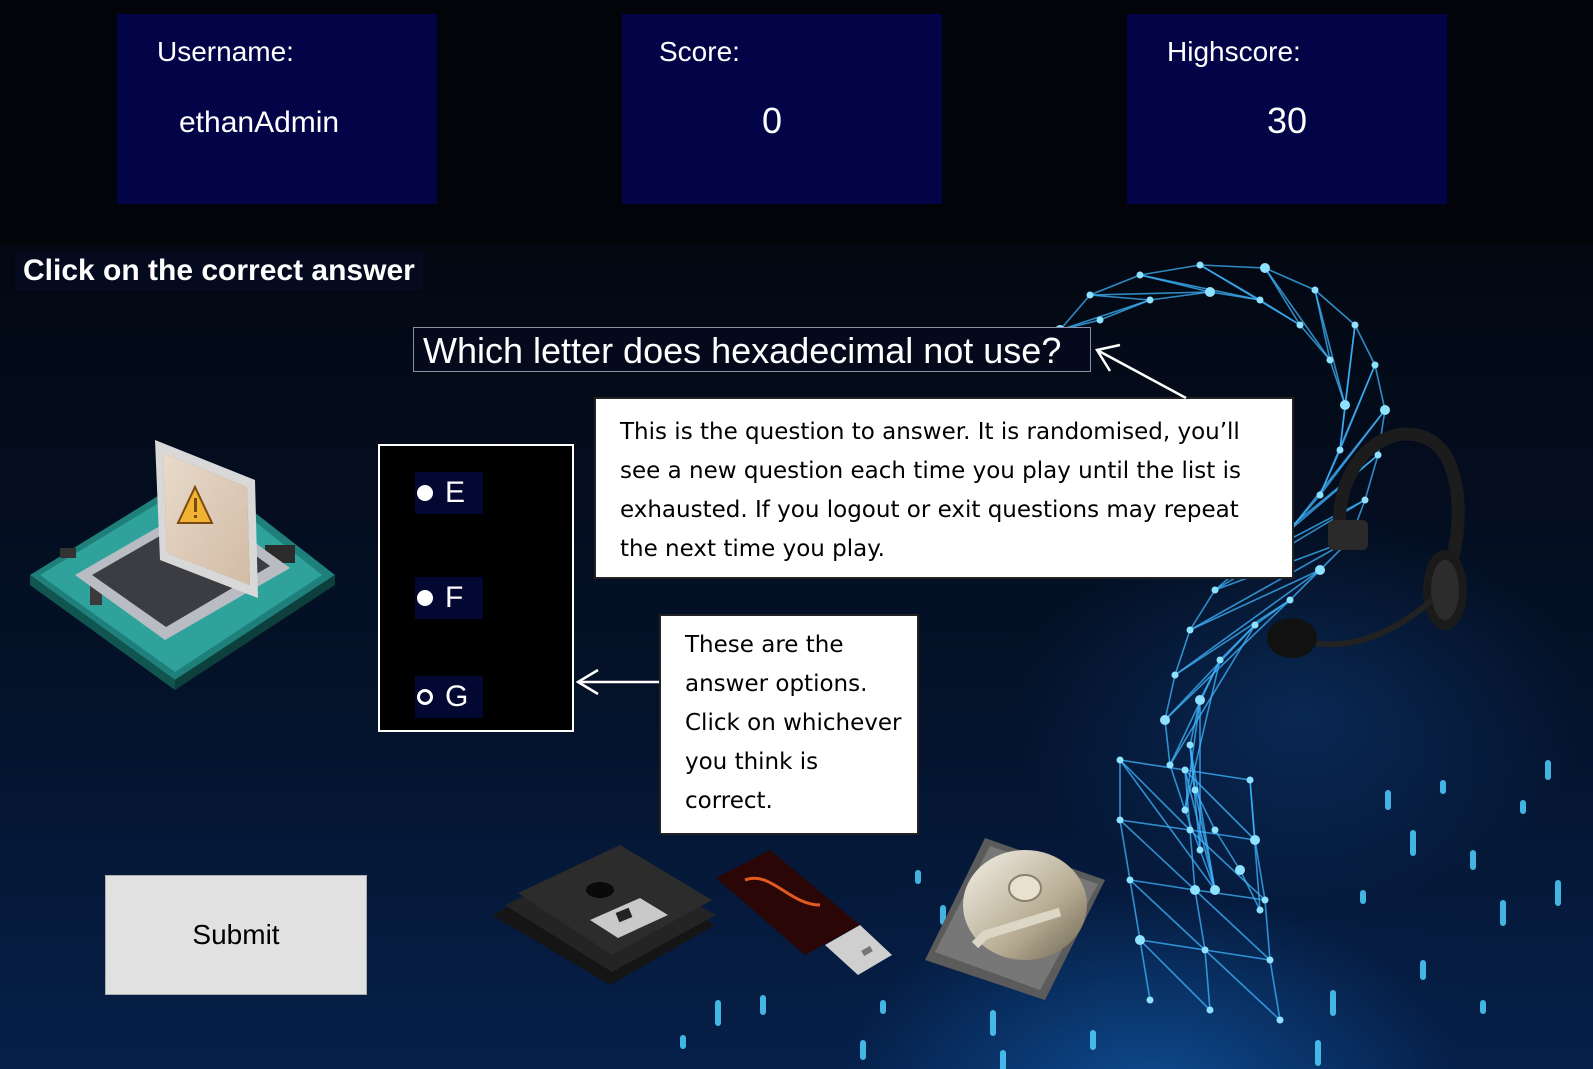 The width and height of the screenshot is (1593, 1069). I want to click on floppy-disks-icon, so click(604, 915).